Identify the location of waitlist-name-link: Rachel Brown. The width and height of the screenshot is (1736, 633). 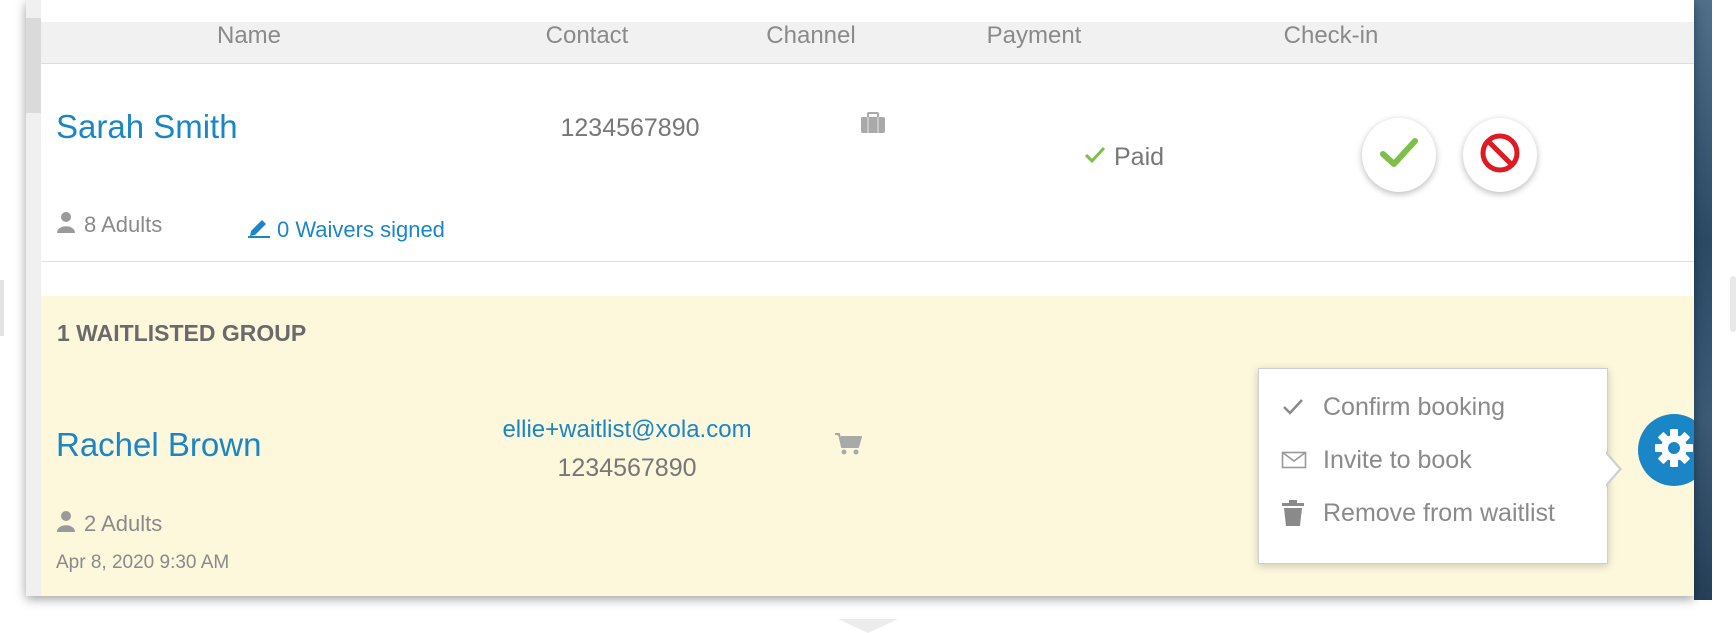
(158, 445).